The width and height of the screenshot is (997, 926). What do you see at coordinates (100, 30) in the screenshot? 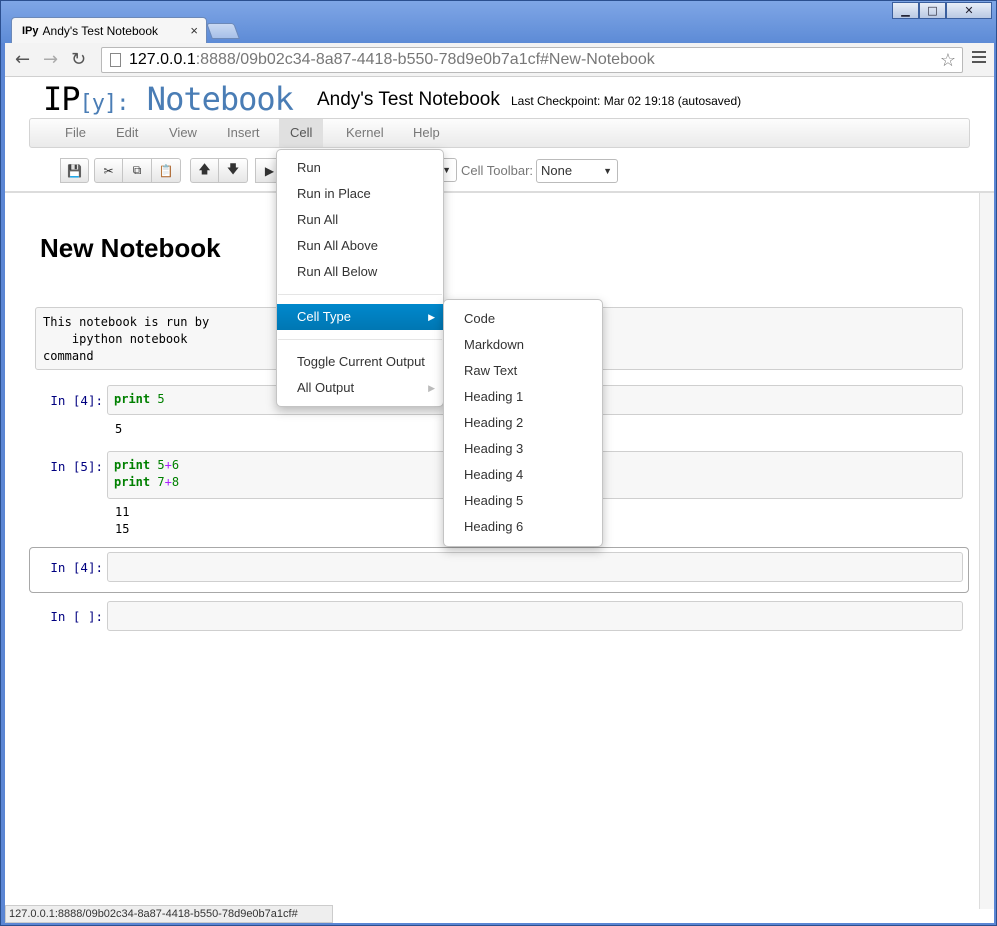
I see `tab-title: Andy's Test Notebook` at bounding box center [100, 30].